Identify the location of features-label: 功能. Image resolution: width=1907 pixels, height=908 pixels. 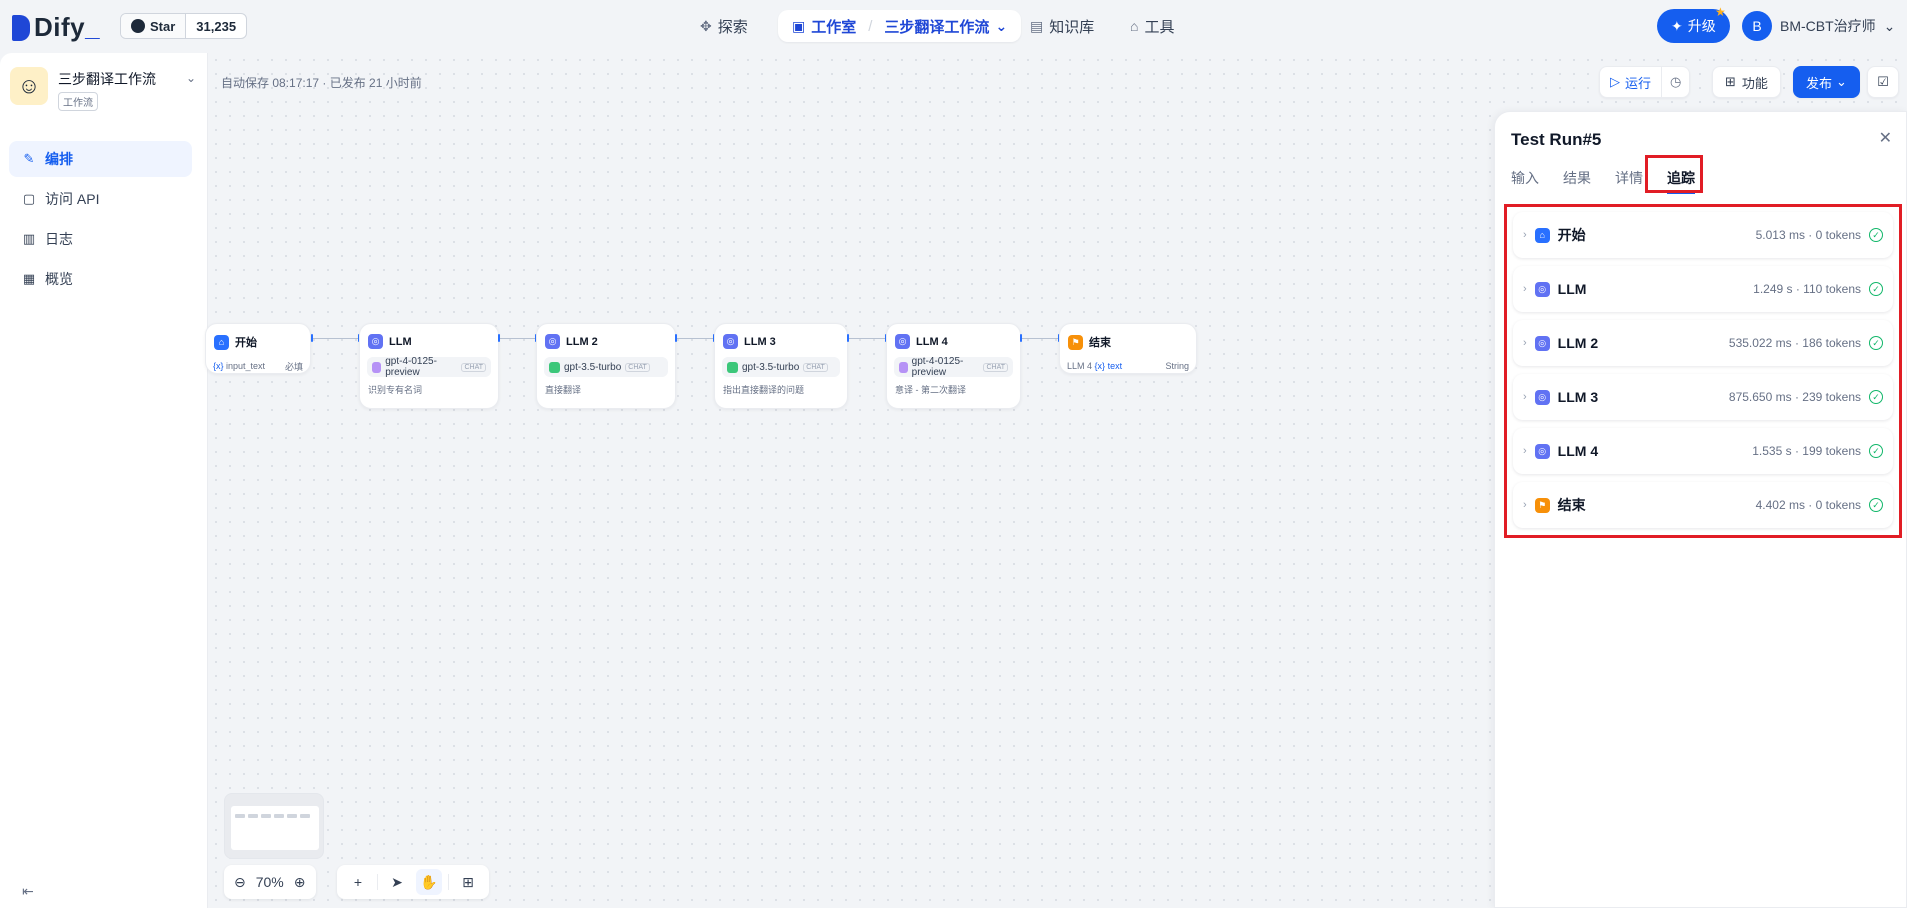
(1754, 83).